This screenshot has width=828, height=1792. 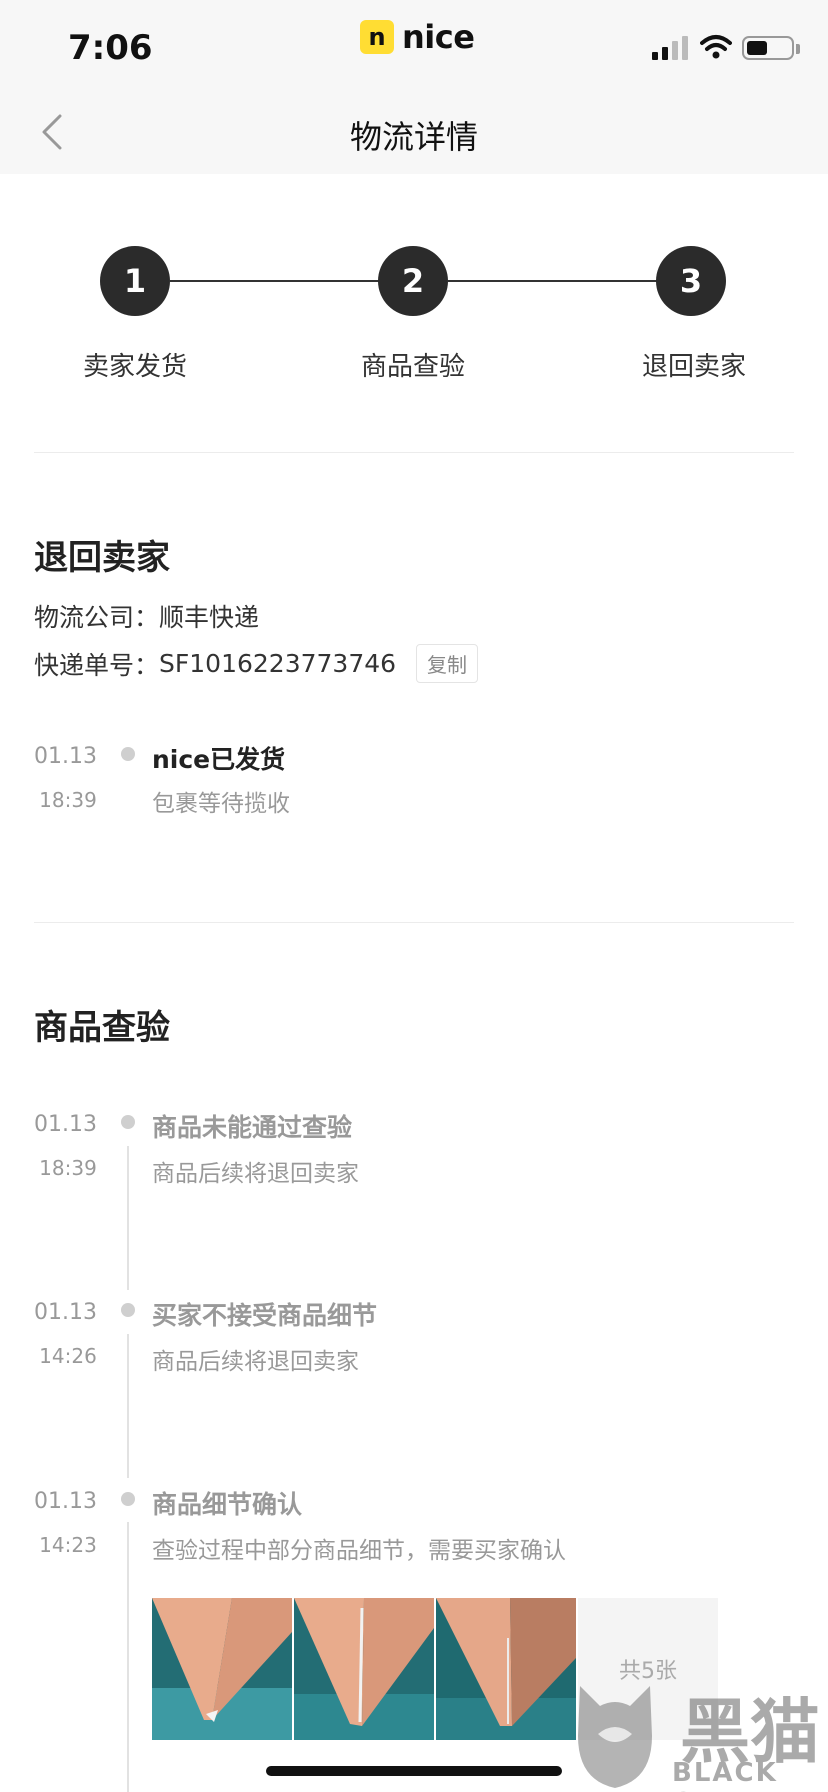 What do you see at coordinates (110, 48) in the screenshot?
I see `status-time: 7:06` at bounding box center [110, 48].